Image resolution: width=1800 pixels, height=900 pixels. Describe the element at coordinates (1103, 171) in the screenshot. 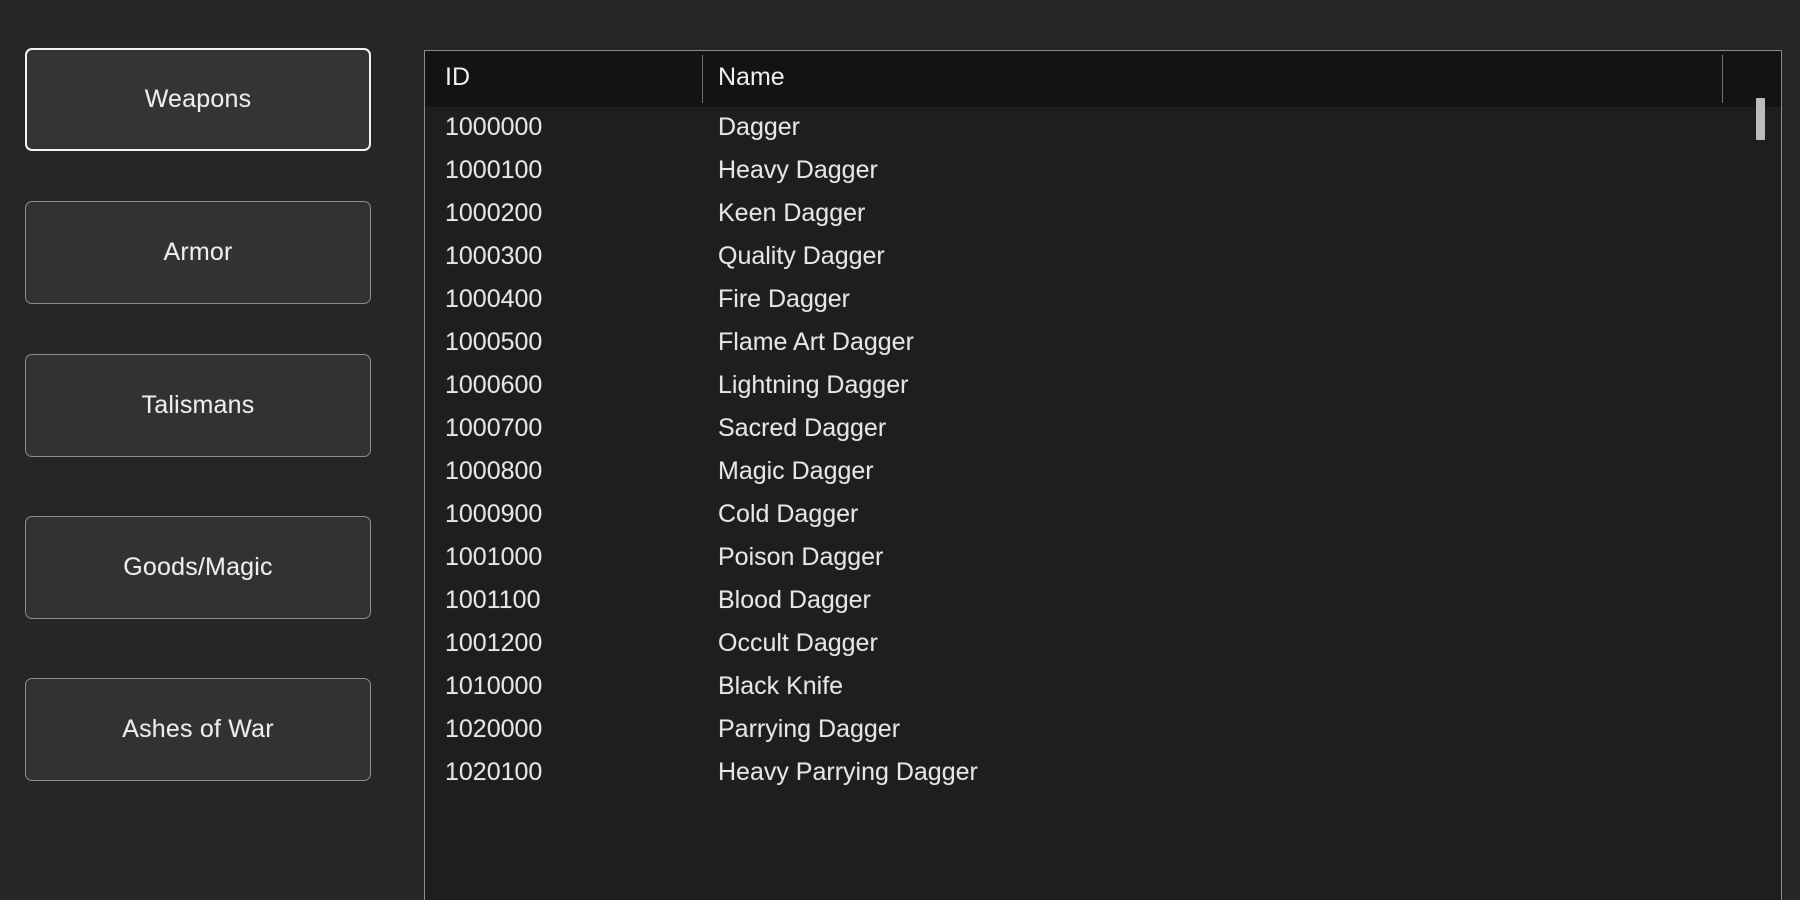

I see `table-row: 1000100 Heavy Dagger` at that location.